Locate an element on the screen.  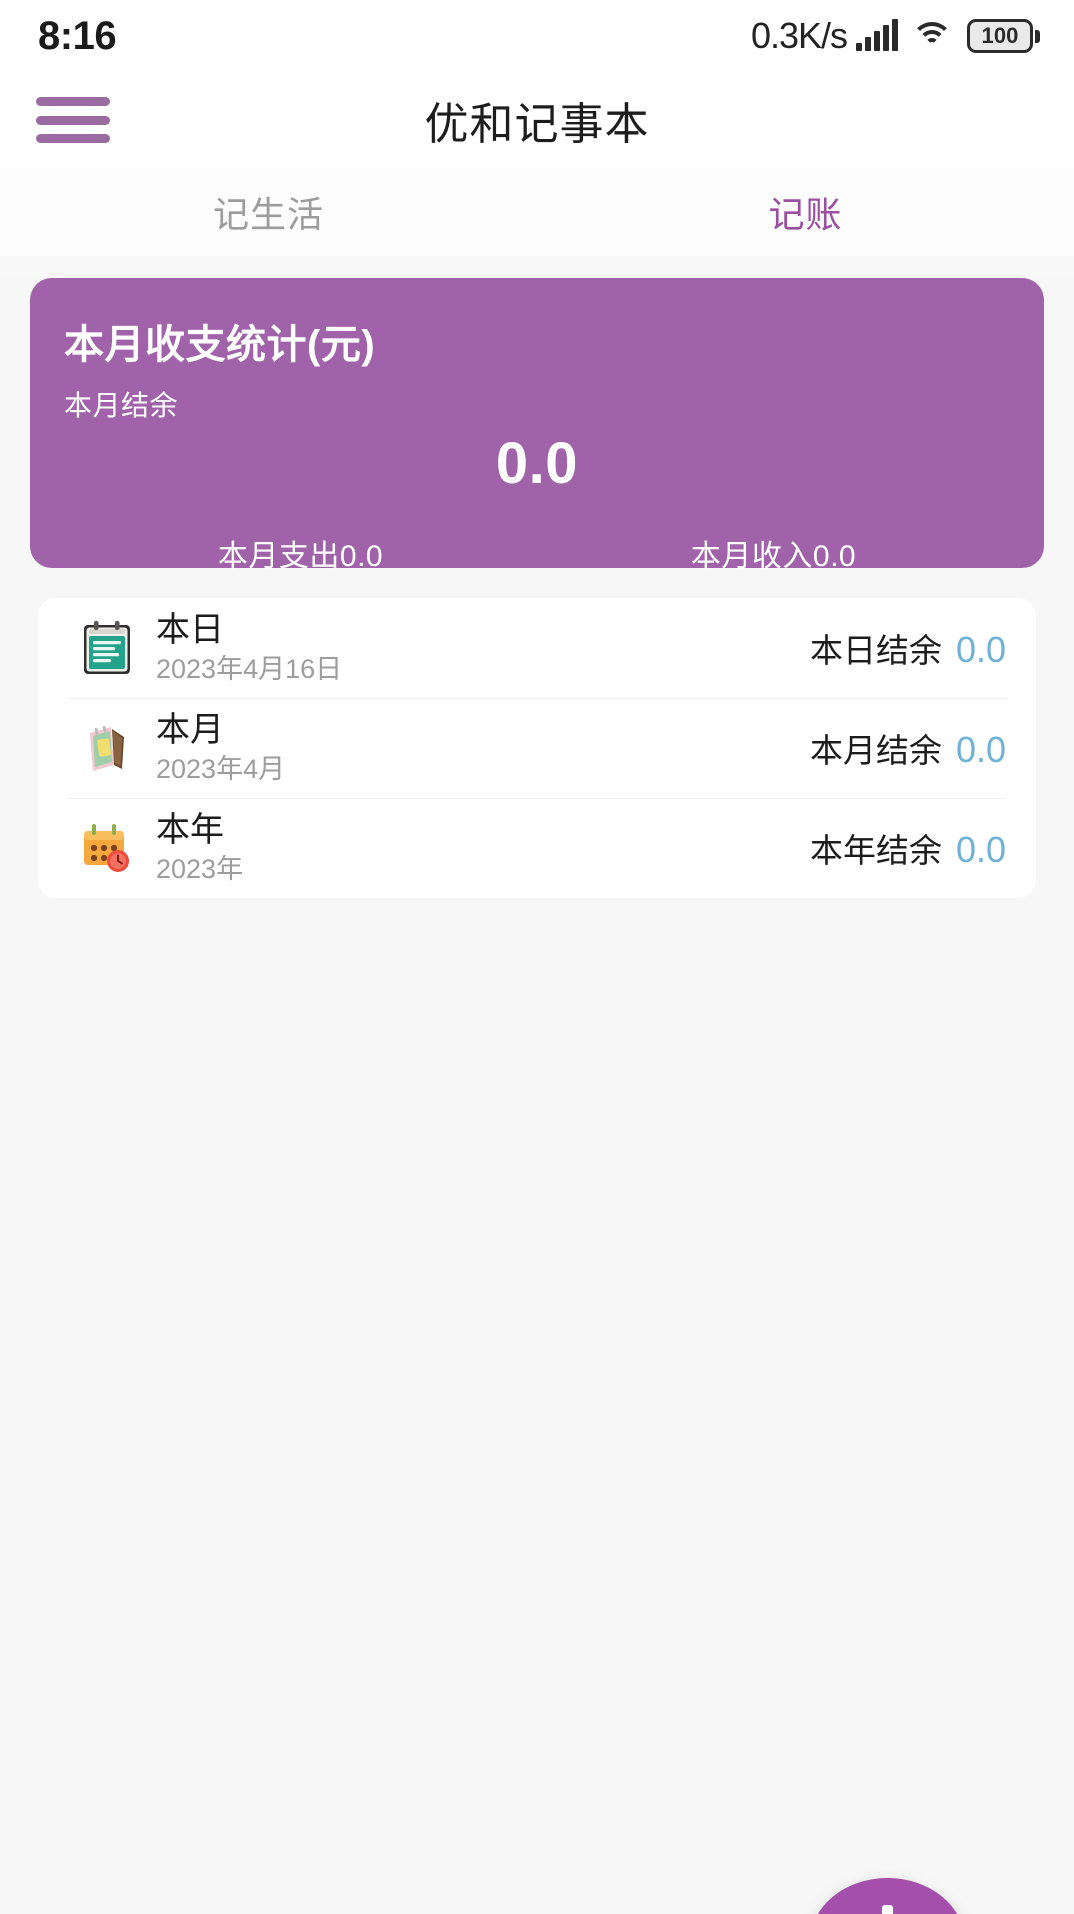
list-item-subtitle: 2023年4月16日 is located at coordinates (249, 669).